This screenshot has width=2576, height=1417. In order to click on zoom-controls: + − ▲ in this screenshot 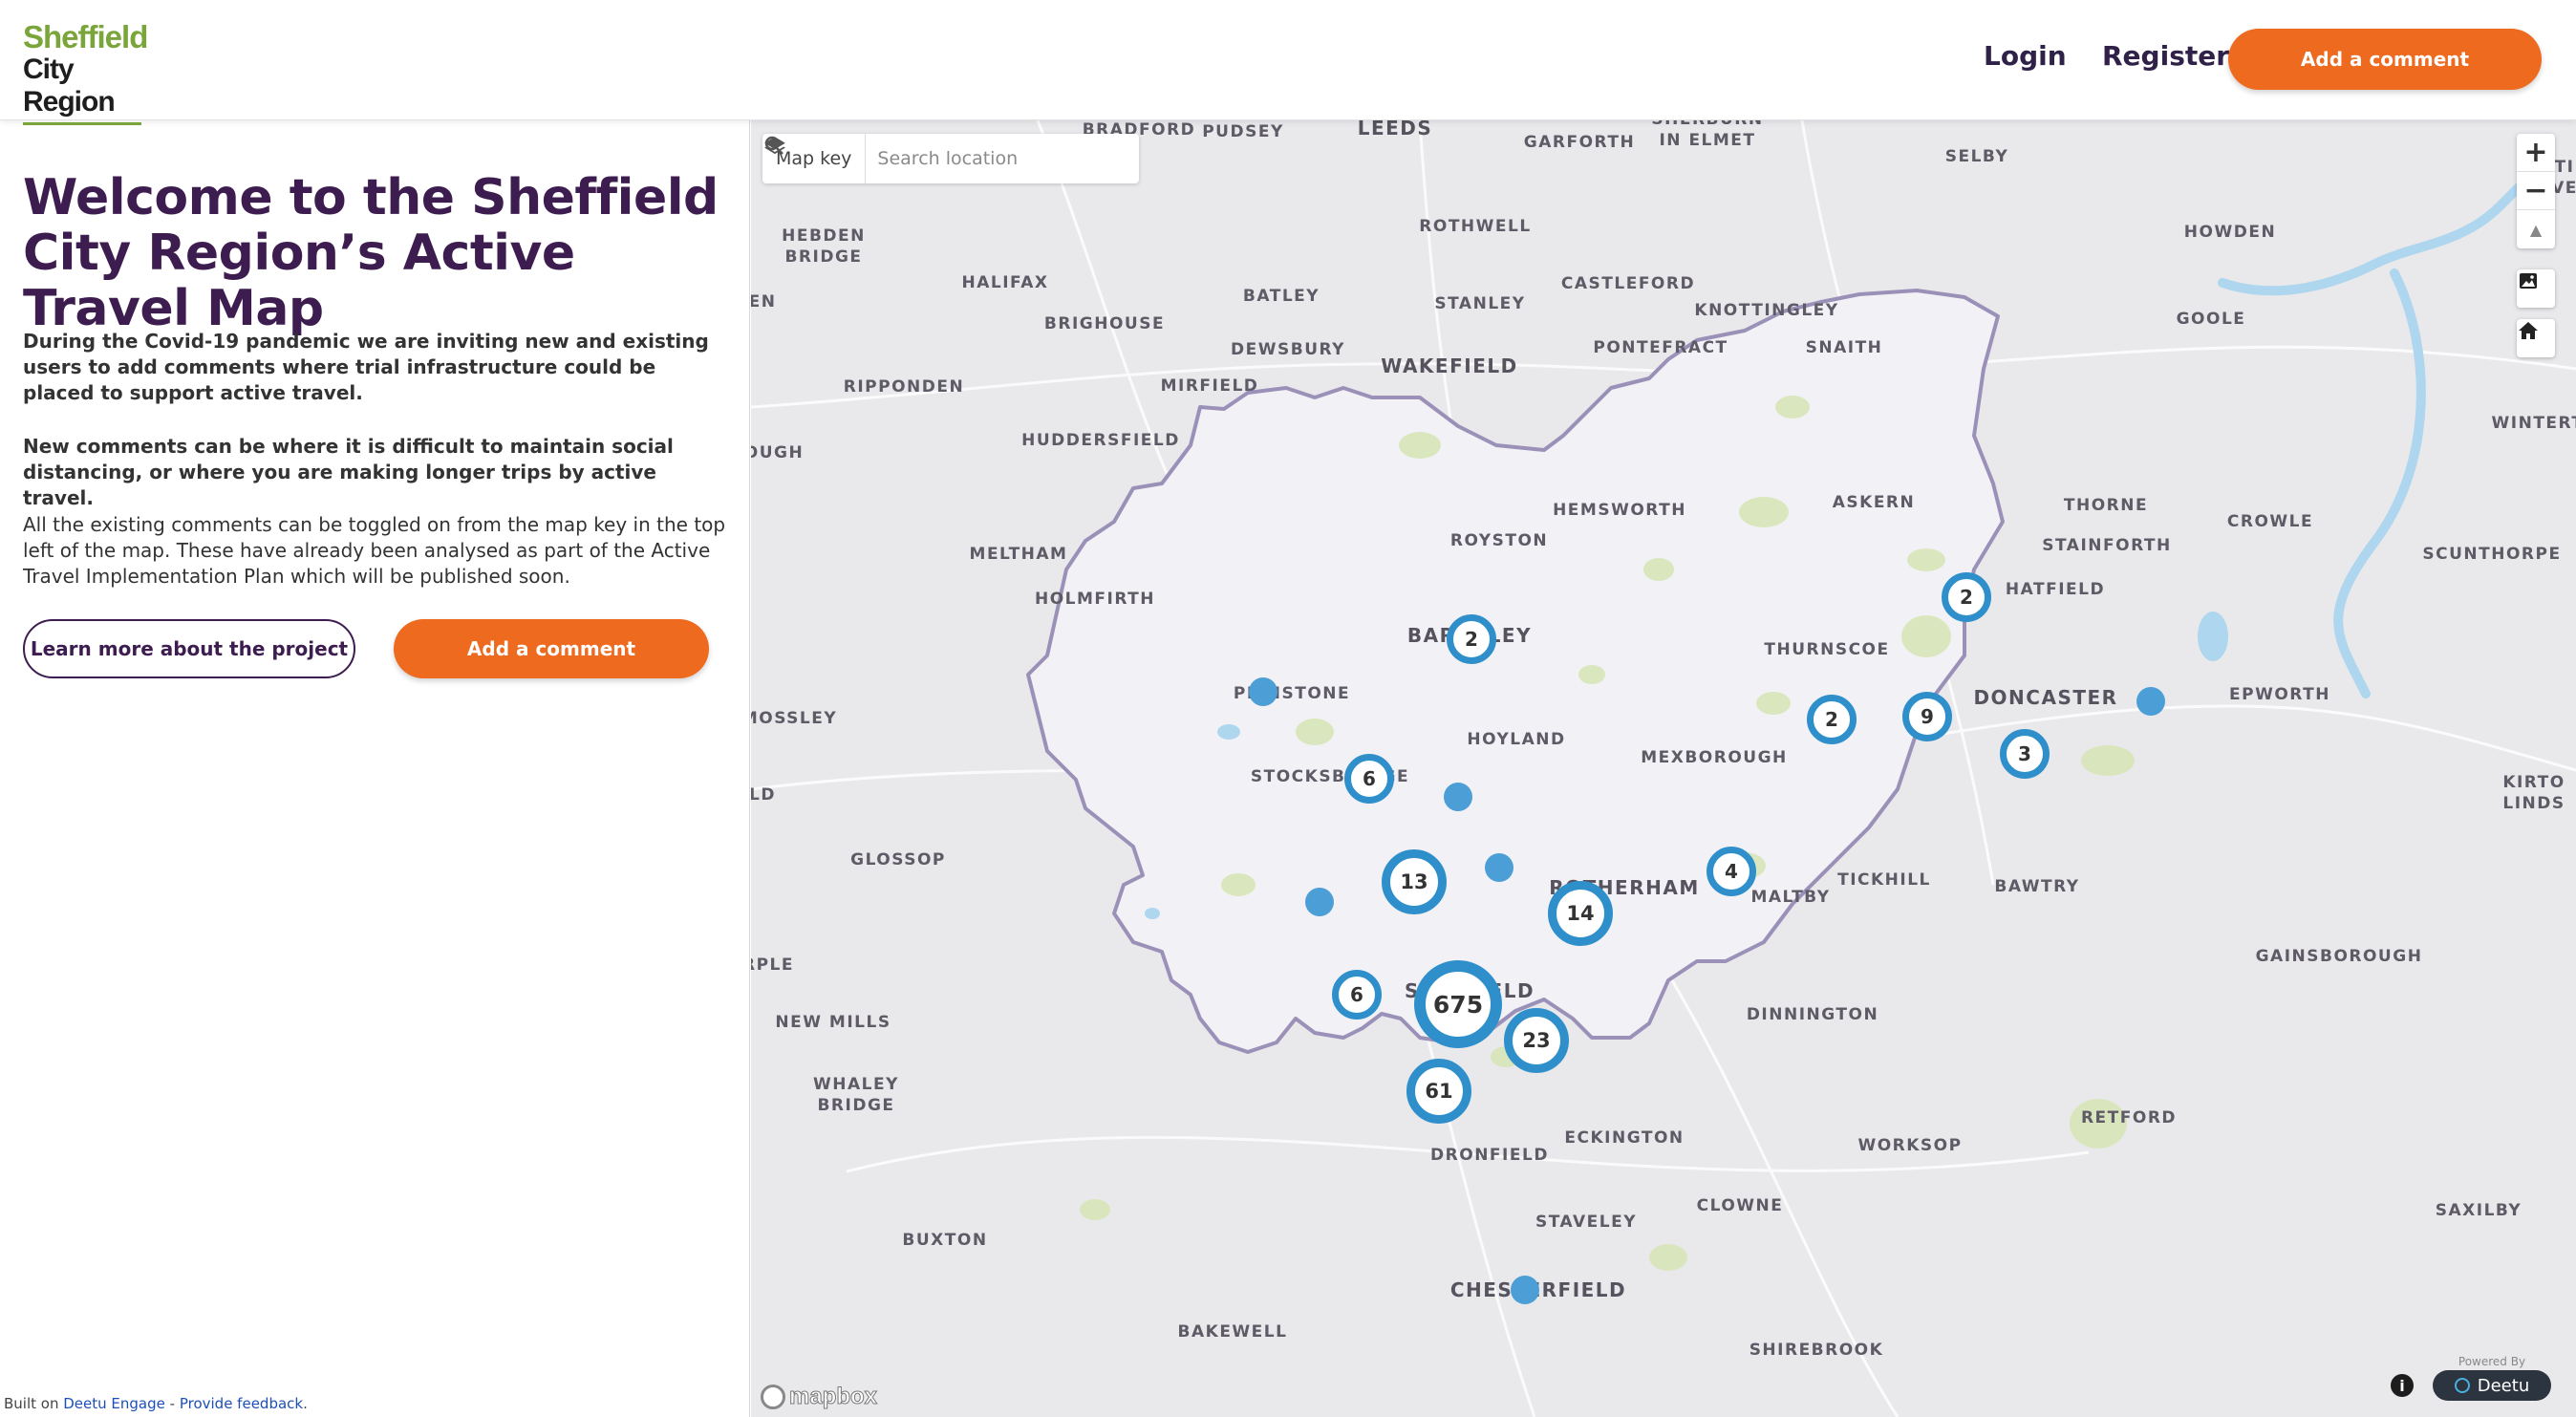, I will do `click(2536, 191)`.